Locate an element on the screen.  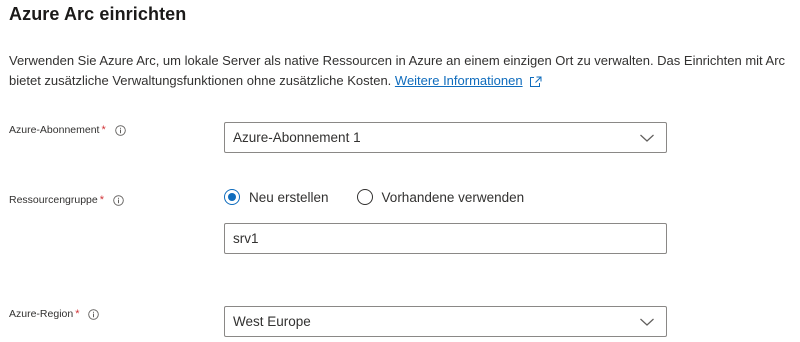
region-dropdown: West Europe is located at coordinates (445, 321).